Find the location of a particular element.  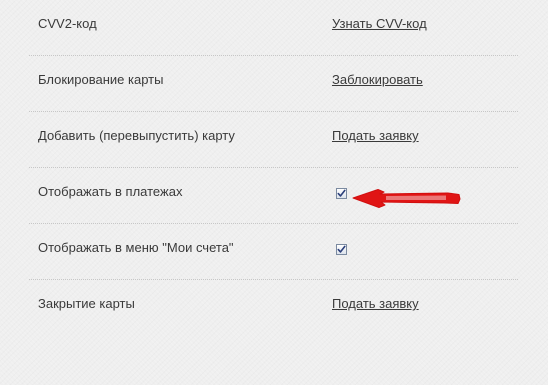

row-label: Добавить (перевыпустить) карту is located at coordinates (136, 135).